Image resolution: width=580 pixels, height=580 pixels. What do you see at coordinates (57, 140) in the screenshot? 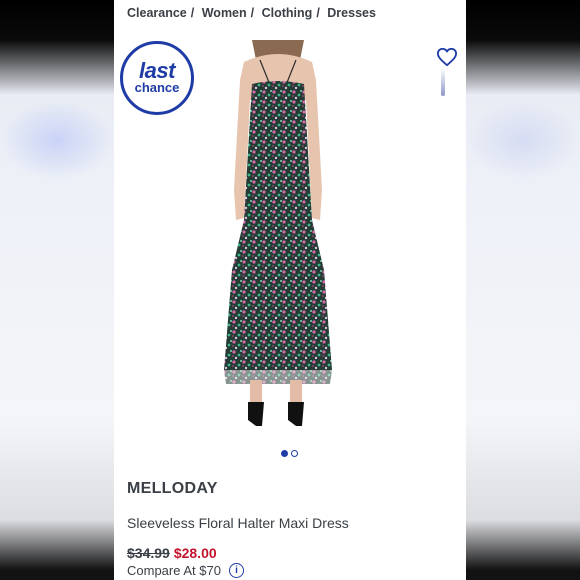
I see `background-blur-left` at bounding box center [57, 140].